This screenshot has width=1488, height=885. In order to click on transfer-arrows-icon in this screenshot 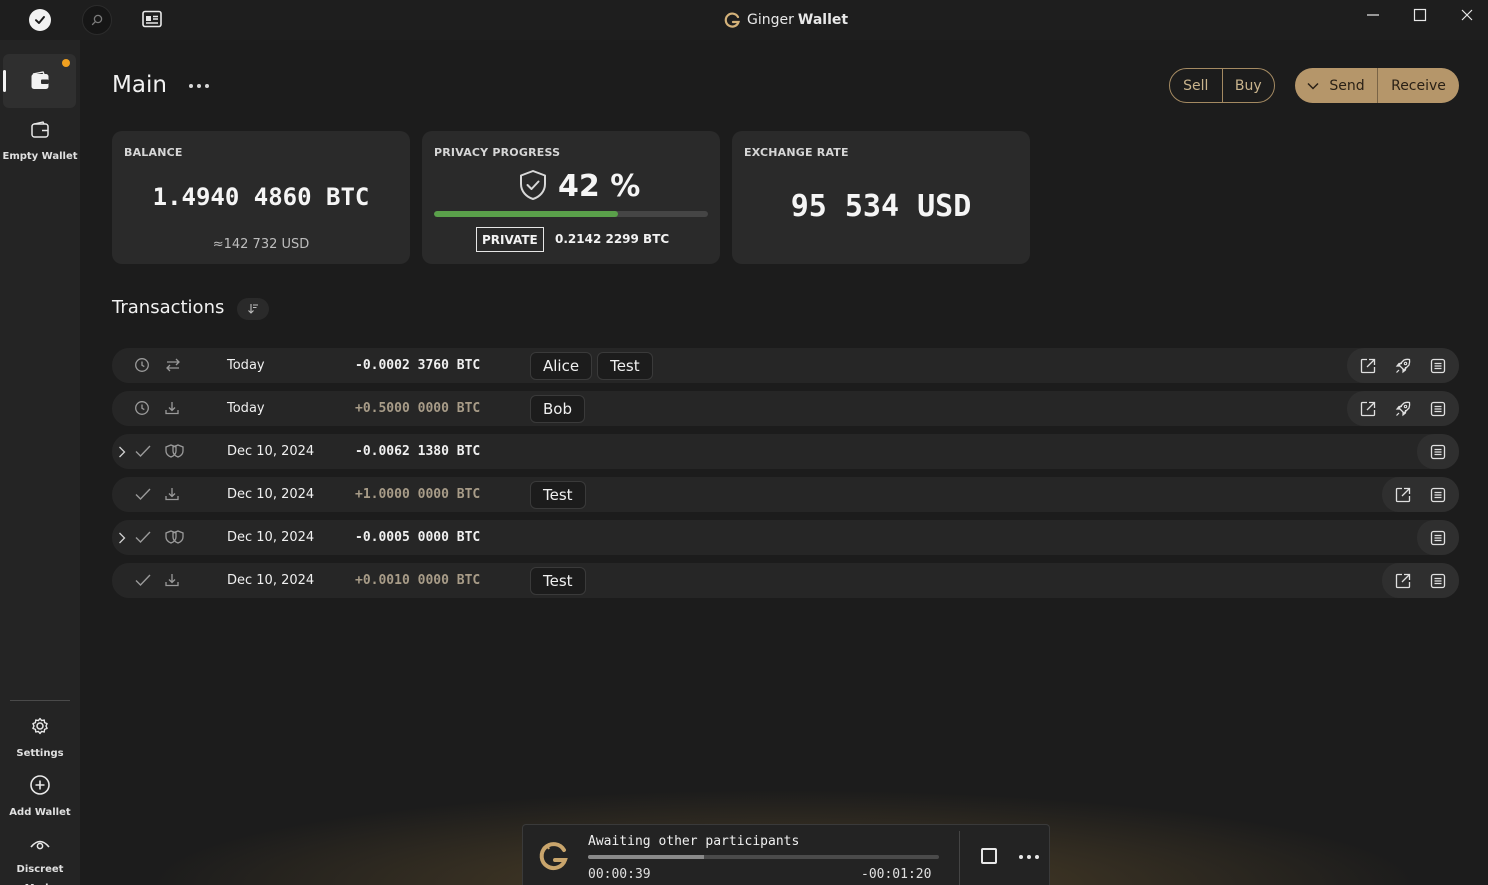, I will do `click(173, 367)`.